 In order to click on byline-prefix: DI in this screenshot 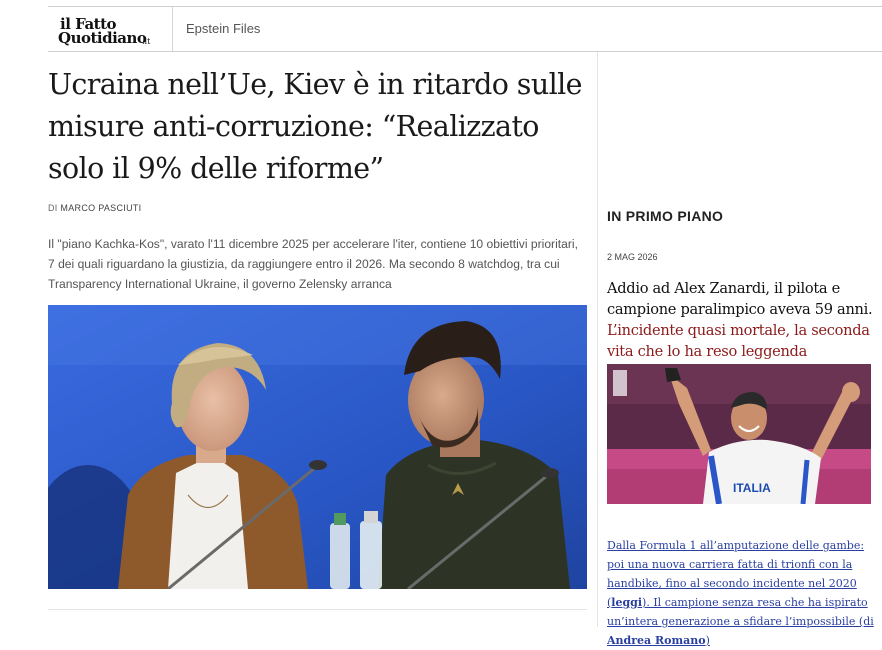, I will do `click(53, 208)`.